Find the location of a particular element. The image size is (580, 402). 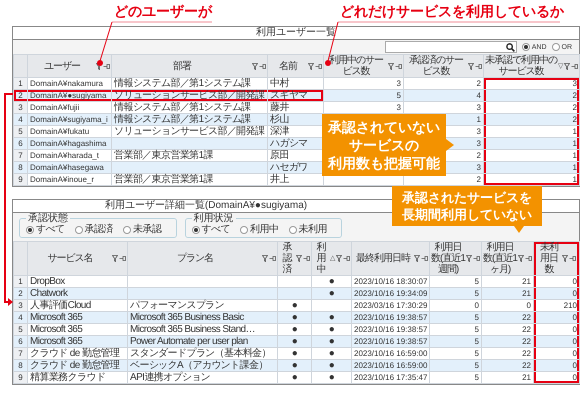

table-cell: Chatwork is located at coordinates (78, 294).